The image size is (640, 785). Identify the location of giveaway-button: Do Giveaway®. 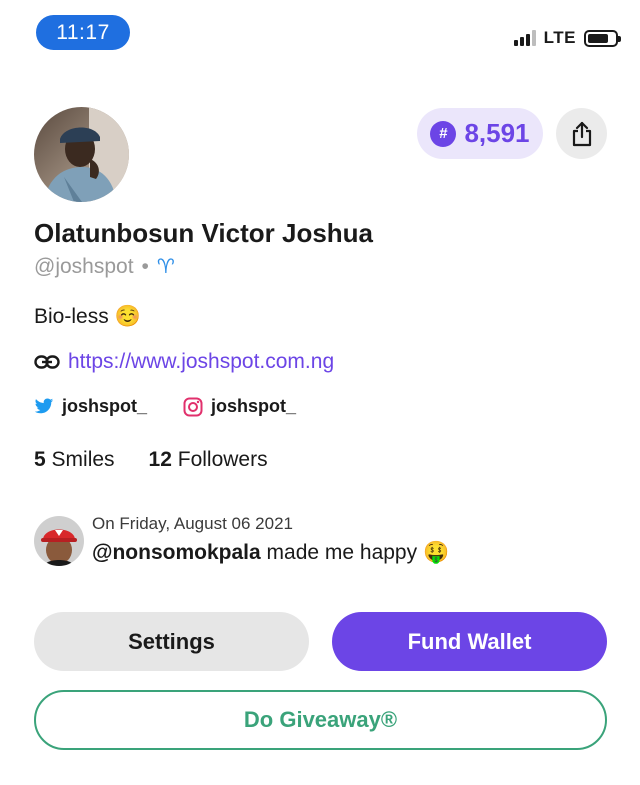
(320, 720).